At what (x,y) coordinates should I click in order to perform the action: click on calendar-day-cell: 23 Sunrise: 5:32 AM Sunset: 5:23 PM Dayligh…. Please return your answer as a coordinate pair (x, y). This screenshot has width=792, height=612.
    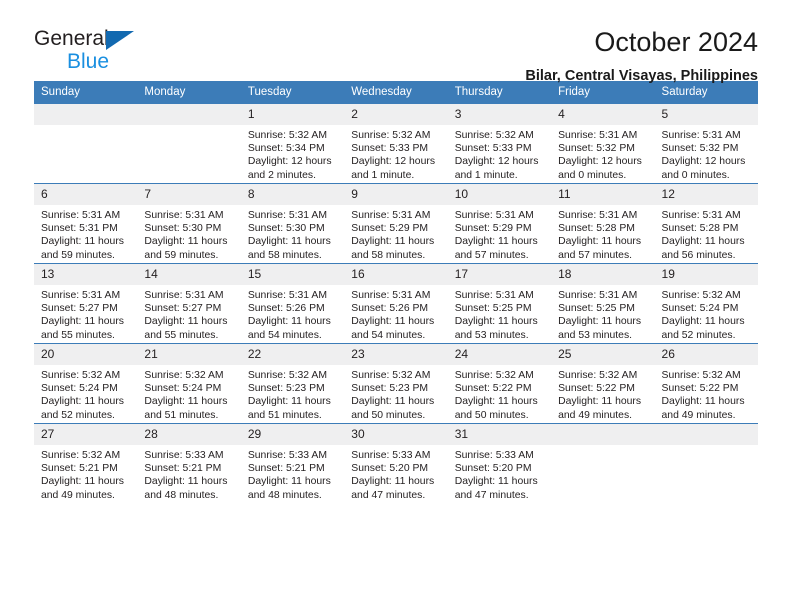
    Looking at the image, I should click on (396, 383).